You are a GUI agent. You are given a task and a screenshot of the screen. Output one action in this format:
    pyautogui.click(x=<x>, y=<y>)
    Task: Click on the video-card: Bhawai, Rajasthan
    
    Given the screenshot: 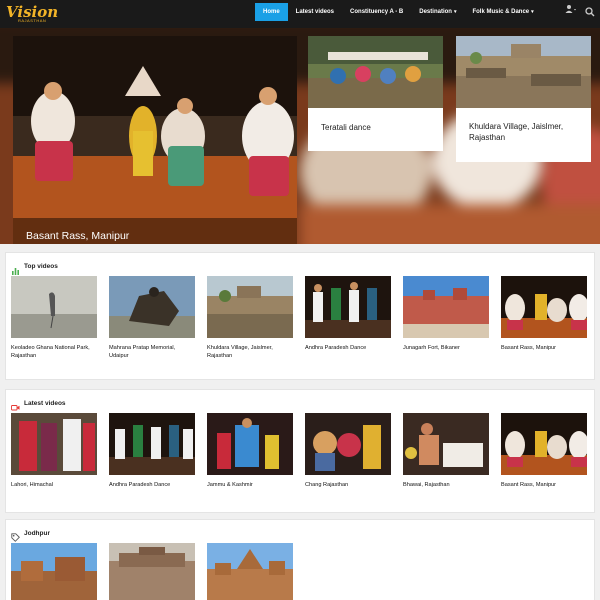 What is the action you would take?
    pyautogui.click(x=446, y=451)
    